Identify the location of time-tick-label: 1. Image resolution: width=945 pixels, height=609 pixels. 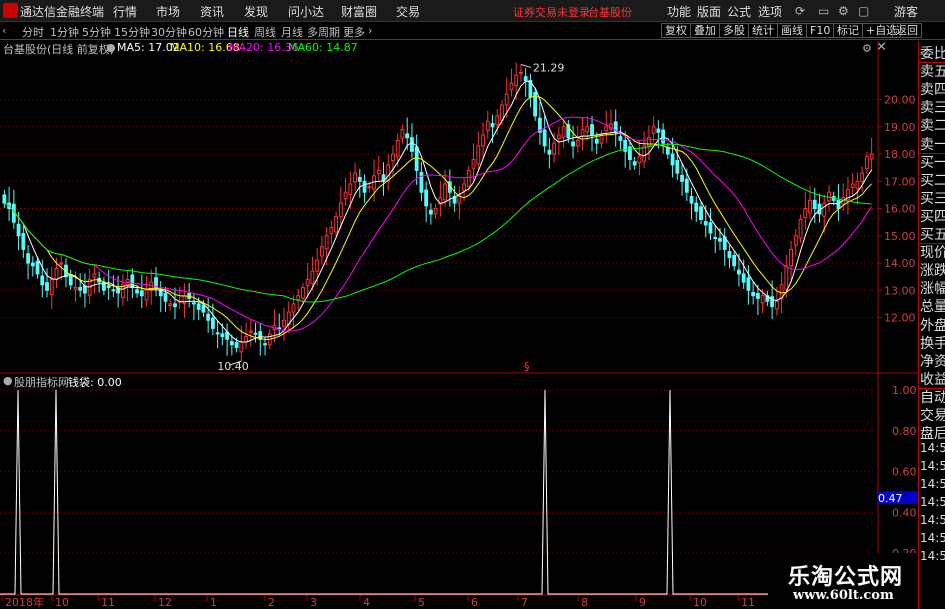
(213, 602).